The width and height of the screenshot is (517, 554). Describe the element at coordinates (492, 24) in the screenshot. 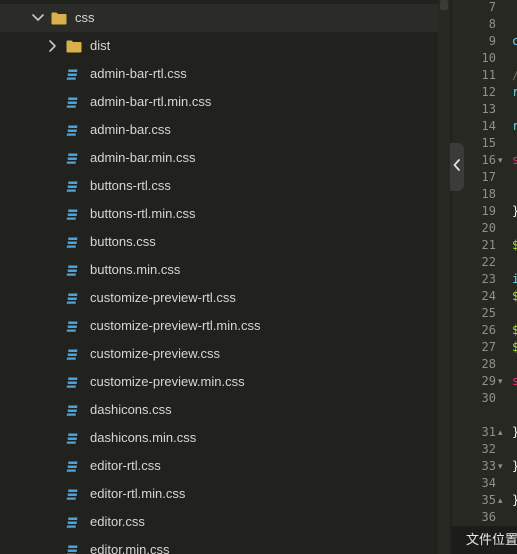

I see `line-number: 8` at that location.